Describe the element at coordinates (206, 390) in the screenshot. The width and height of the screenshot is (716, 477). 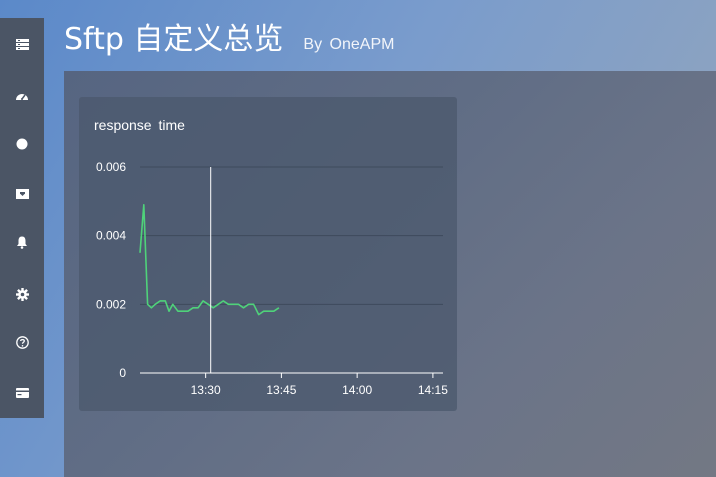
I see `x-tick-label: 13:30` at that location.